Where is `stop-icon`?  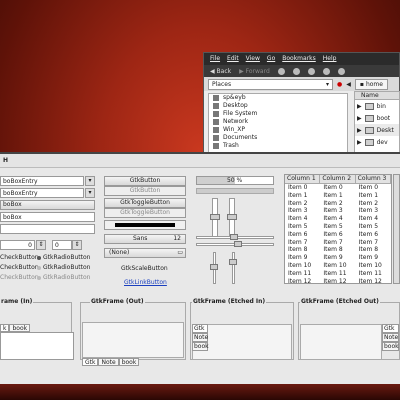
stop-icon is located at coordinates (296, 71).